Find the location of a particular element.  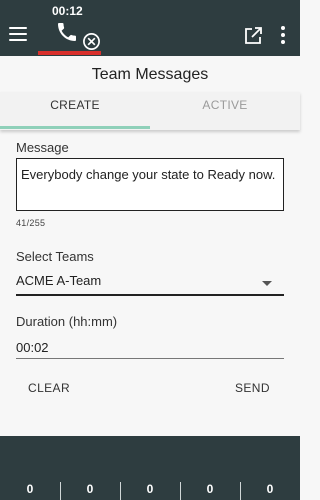

tab-selected-indicator is located at coordinates (75, 127).